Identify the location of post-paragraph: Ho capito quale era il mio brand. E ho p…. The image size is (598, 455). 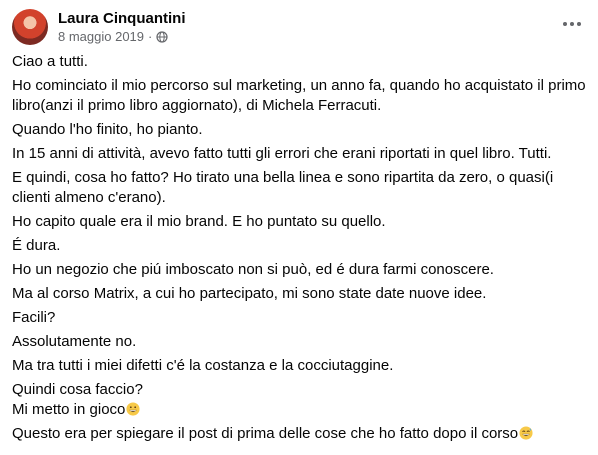
(199, 221).